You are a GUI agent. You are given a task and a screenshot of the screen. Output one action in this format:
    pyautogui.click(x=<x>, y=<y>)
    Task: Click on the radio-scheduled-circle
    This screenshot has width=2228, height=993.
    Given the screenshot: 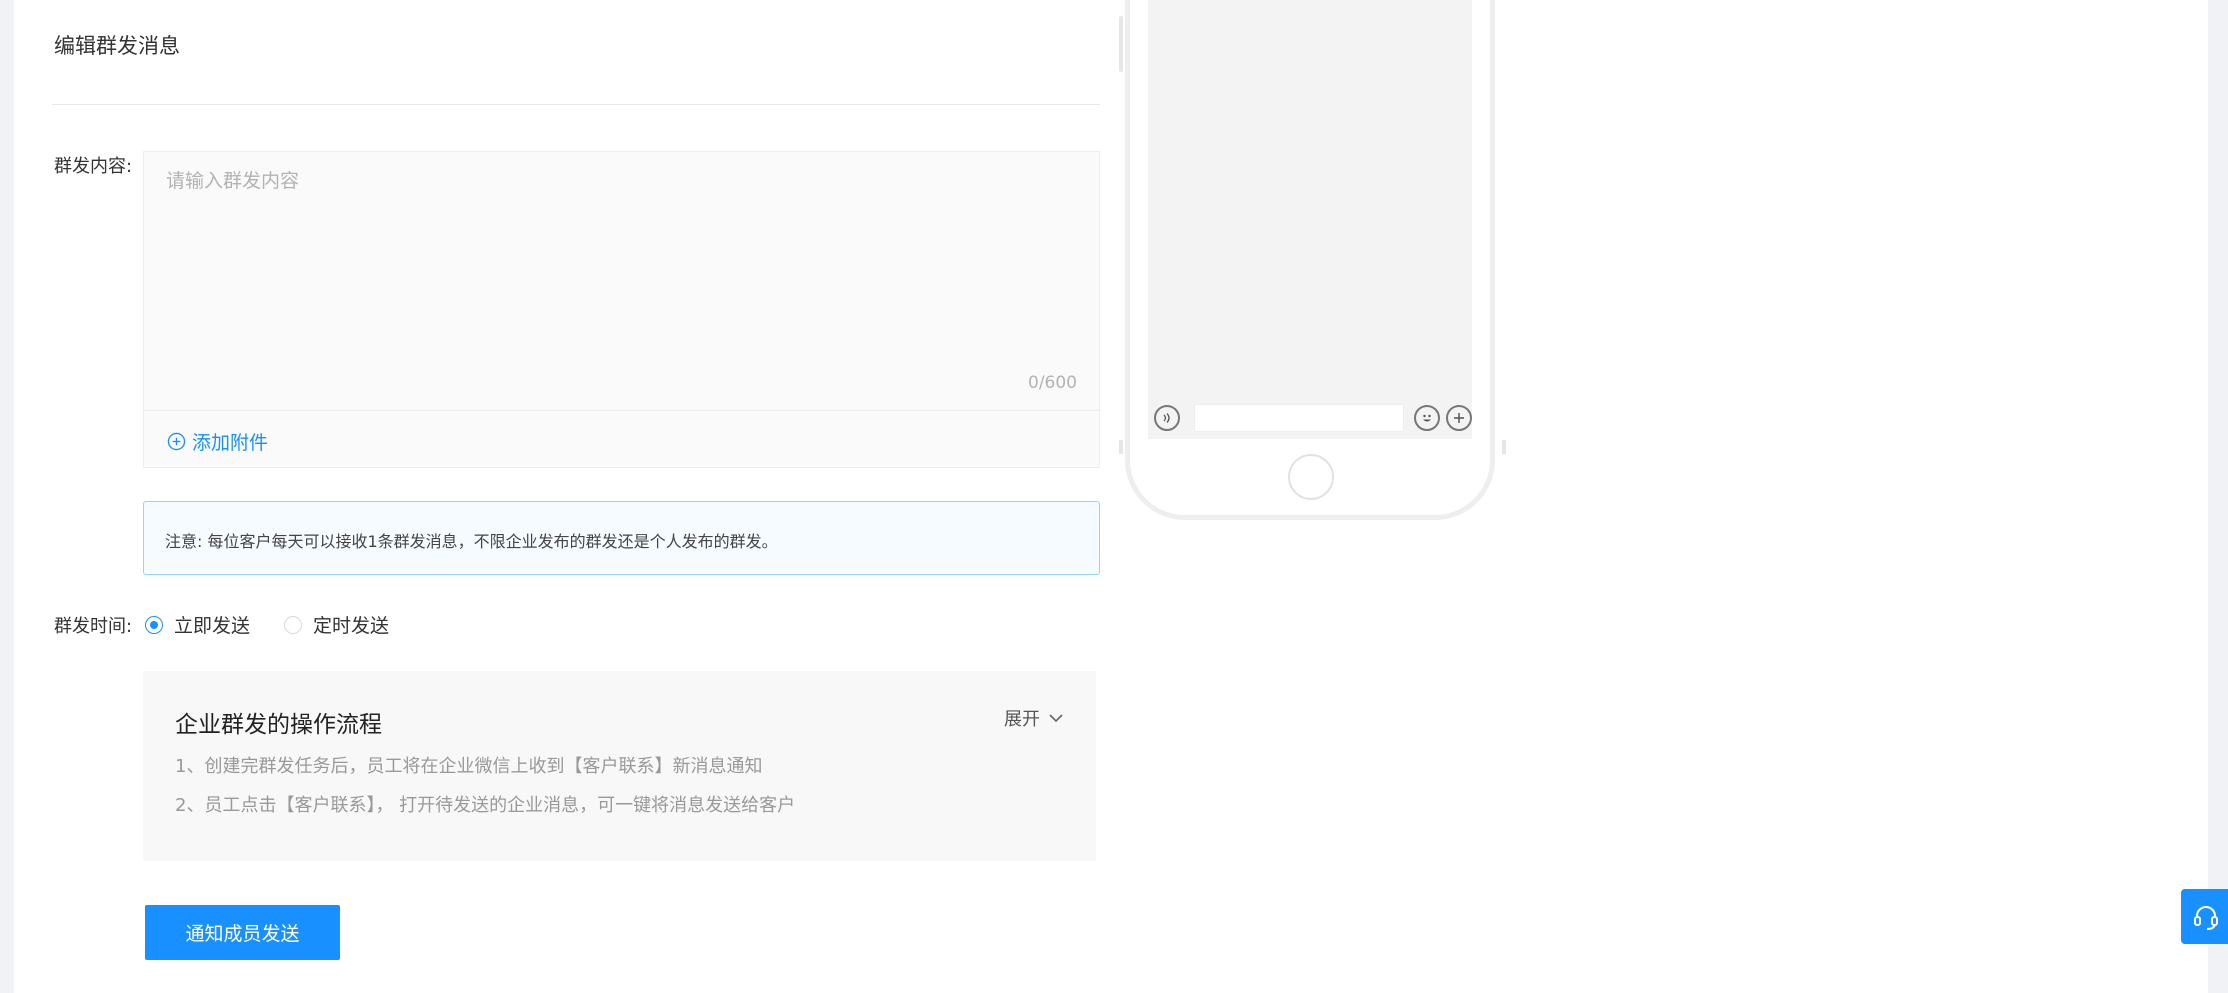 What is the action you would take?
    pyautogui.click(x=293, y=624)
    